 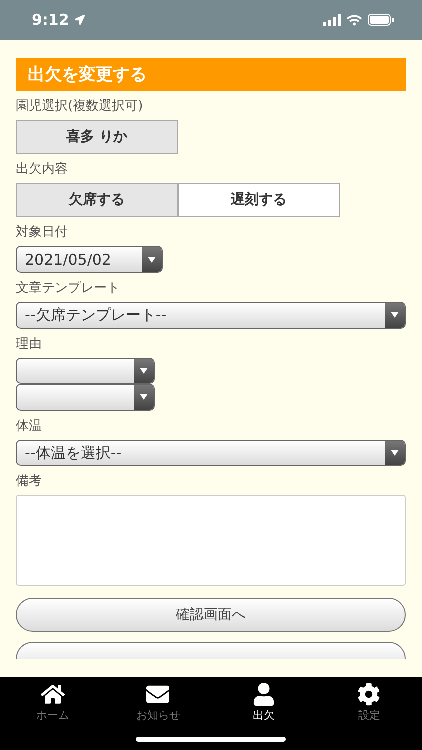 I want to click on signal-icon, so click(x=332, y=20).